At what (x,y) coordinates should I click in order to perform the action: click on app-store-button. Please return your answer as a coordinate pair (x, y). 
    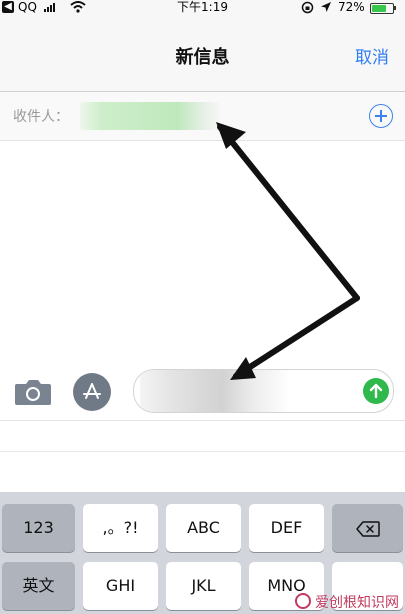
    Looking at the image, I should click on (92, 392).